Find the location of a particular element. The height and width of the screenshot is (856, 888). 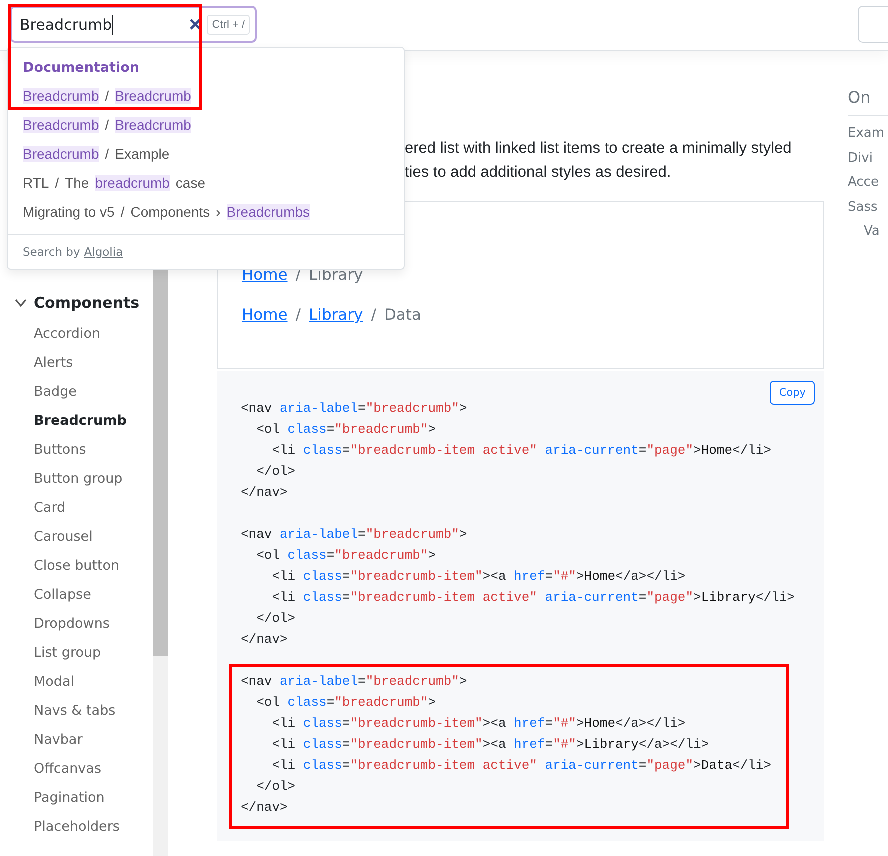

toc-link: Exam is located at coordinates (868, 134).